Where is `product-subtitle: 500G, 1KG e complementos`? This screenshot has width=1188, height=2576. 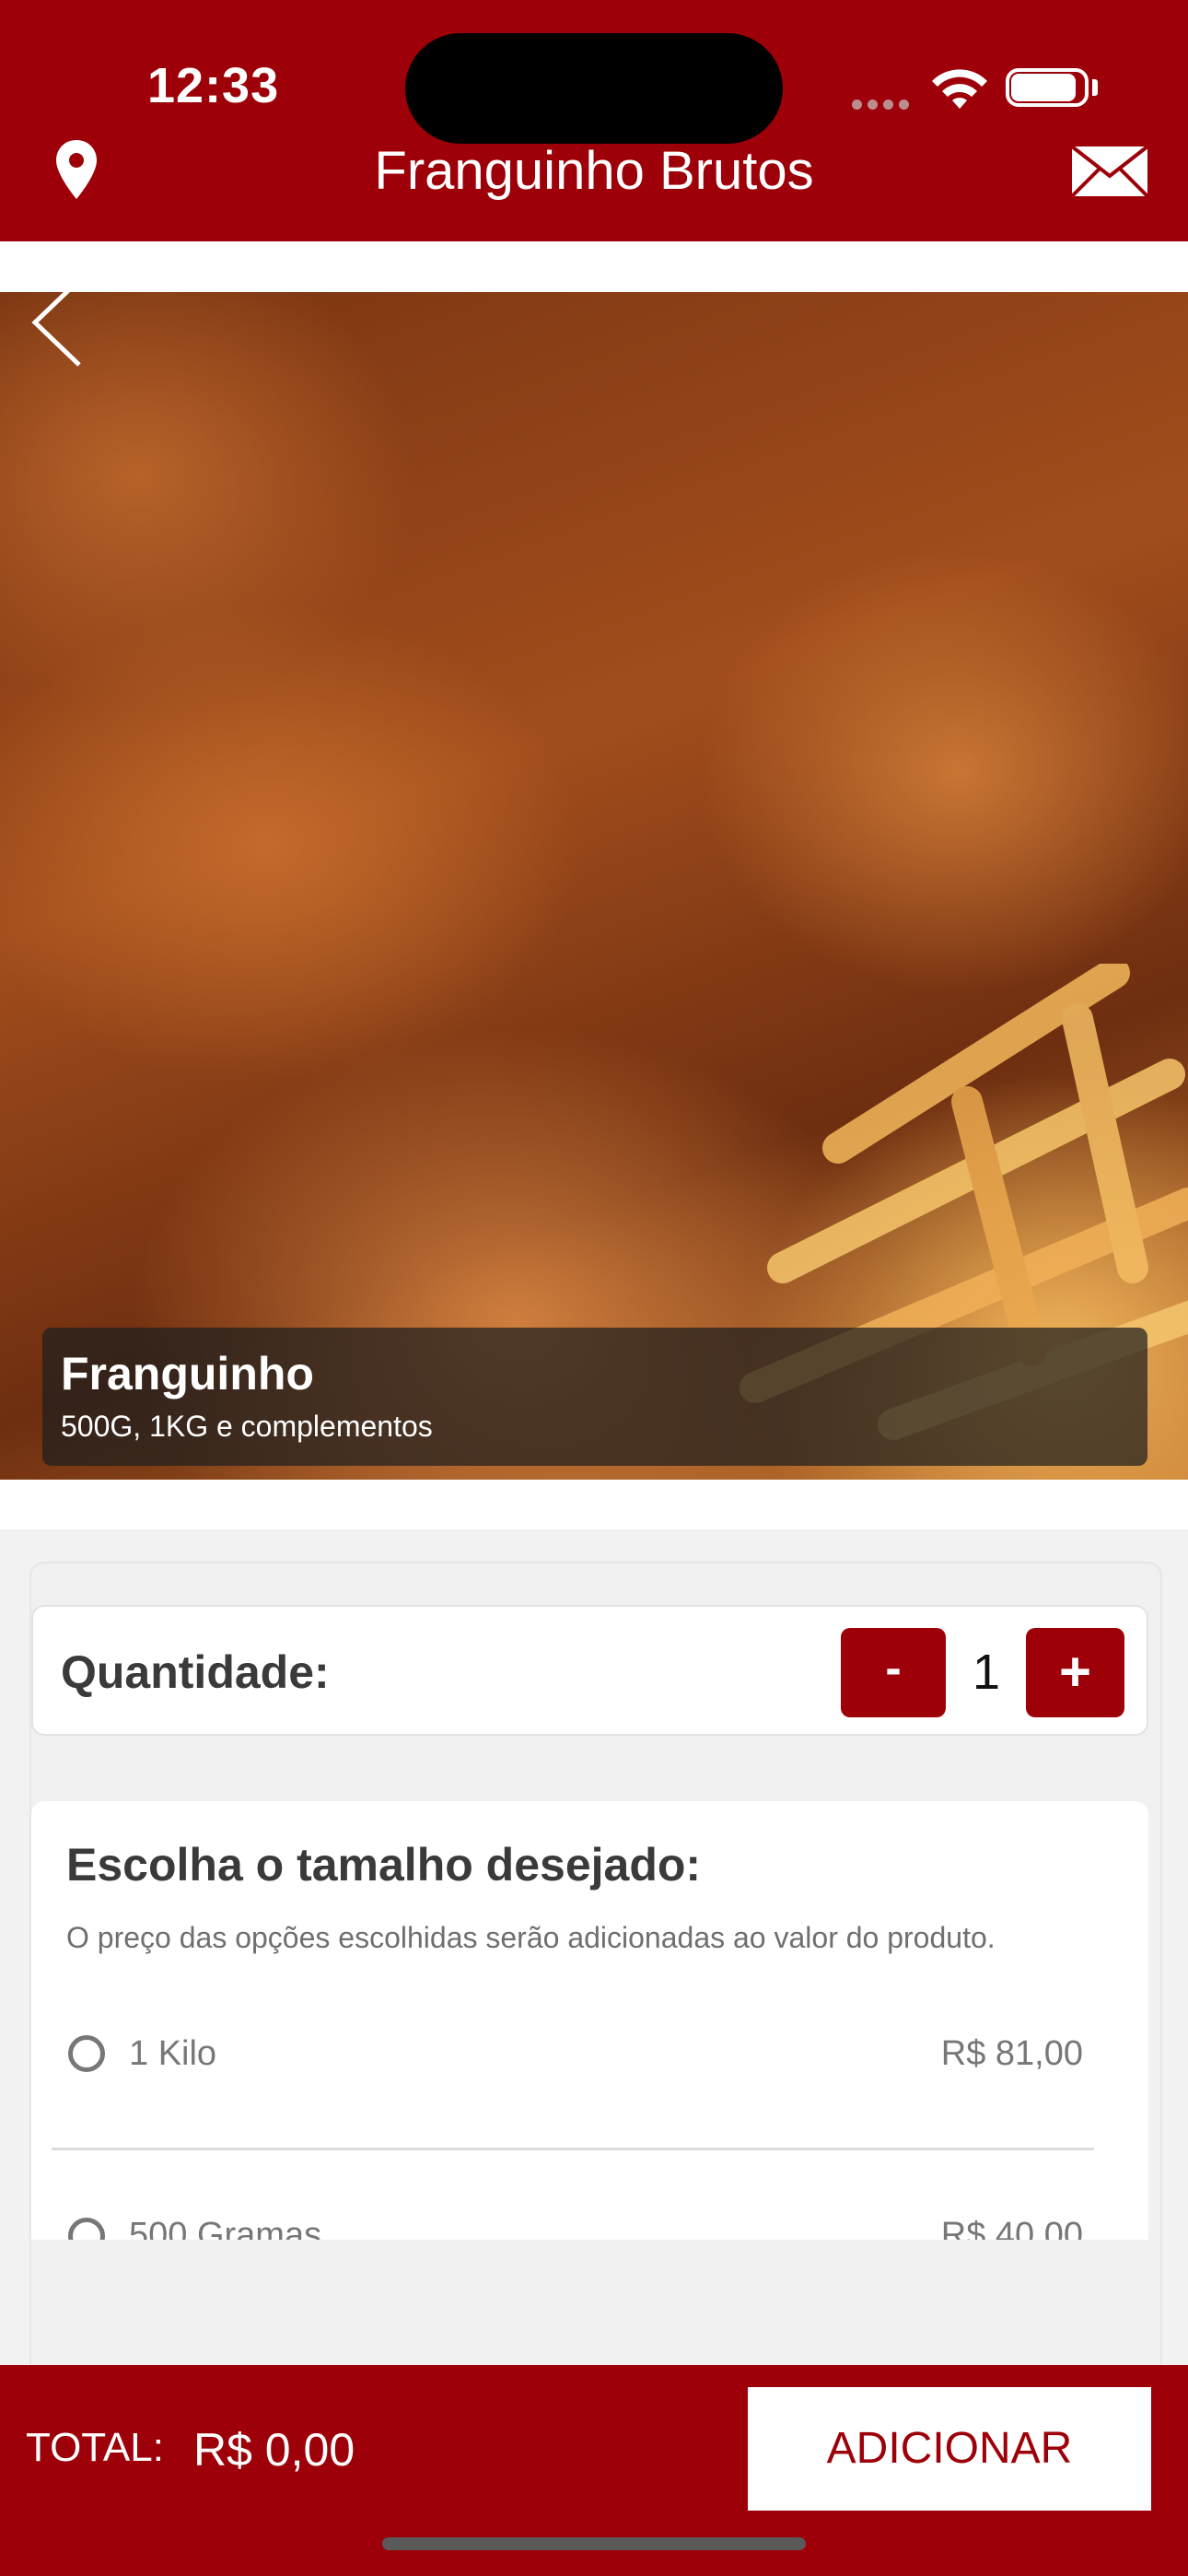 product-subtitle: 500G, 1KG e complementos is located at coordinates (247, 1426).